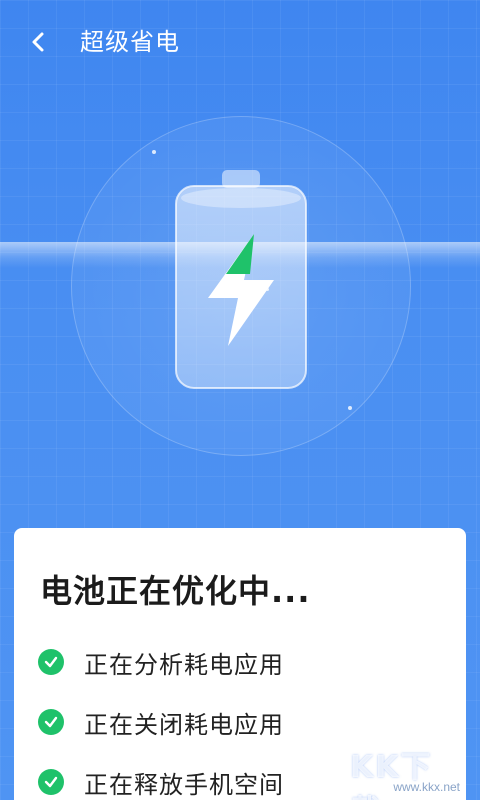  Describe the element at coordinates (130, 42) in the screenshot. I see `page-title: 超级省电` at that location.